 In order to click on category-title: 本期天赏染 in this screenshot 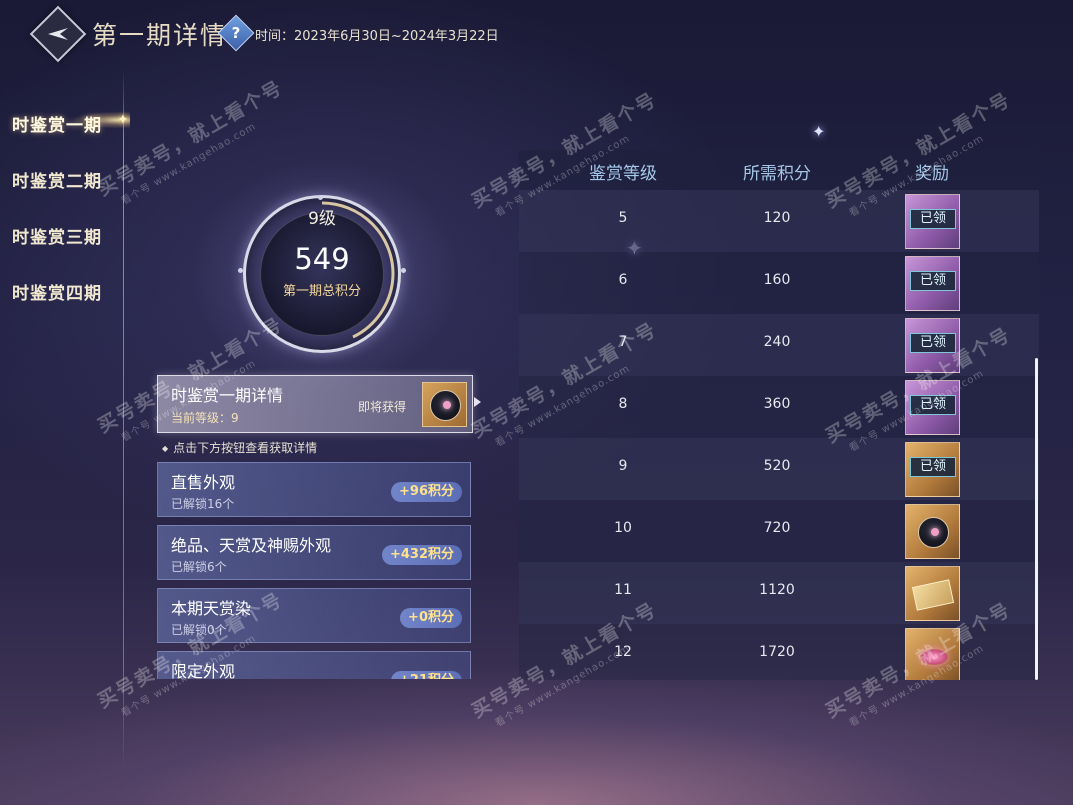, I will do `click(211, 608)`.